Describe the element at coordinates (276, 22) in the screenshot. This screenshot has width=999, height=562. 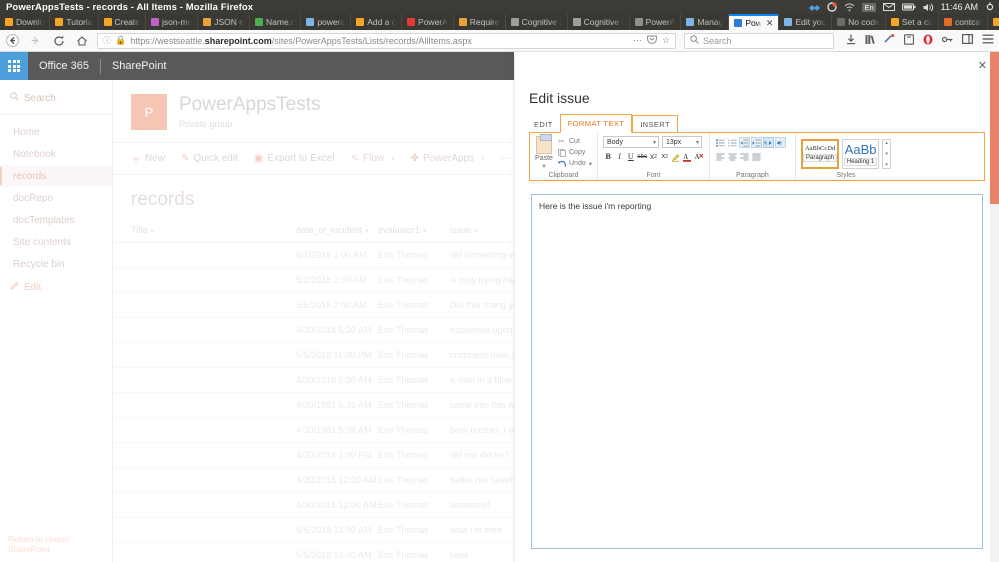
I see `browser-tab: Name.c` at that location.